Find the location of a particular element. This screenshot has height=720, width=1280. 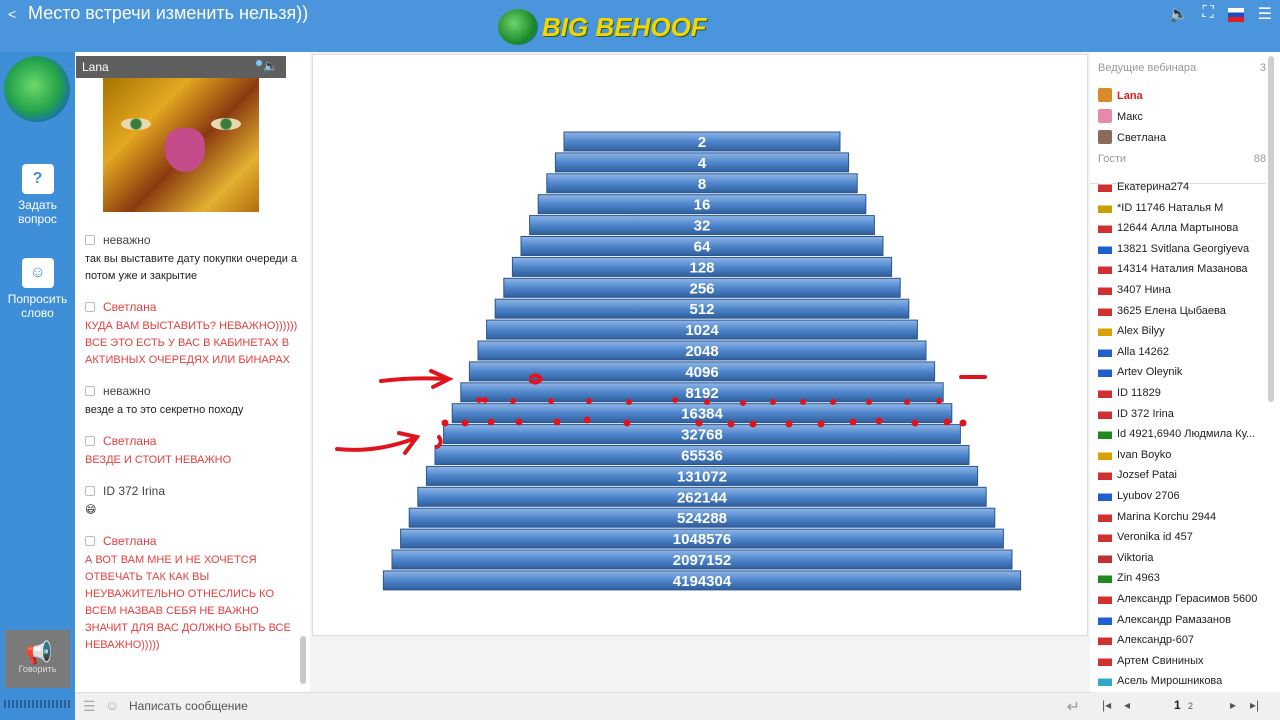

emoji-icon: ☺ is located at coordinates (112, 705).